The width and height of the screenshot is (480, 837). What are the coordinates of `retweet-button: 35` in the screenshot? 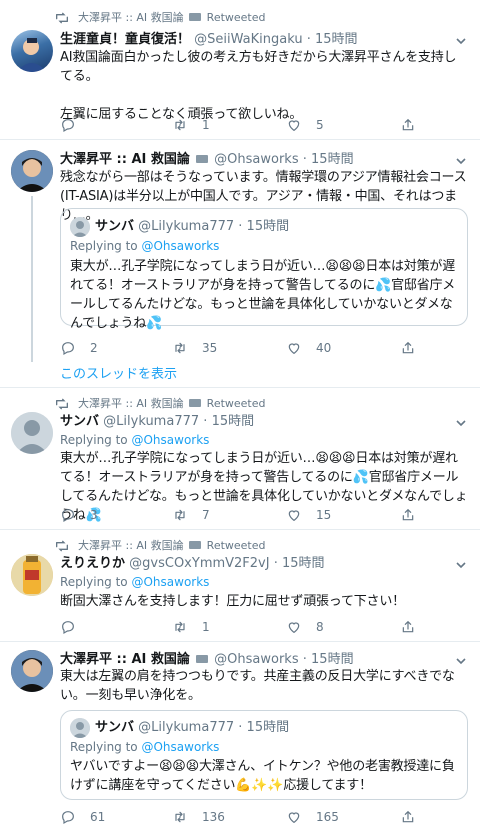 It's located at (194, 348).